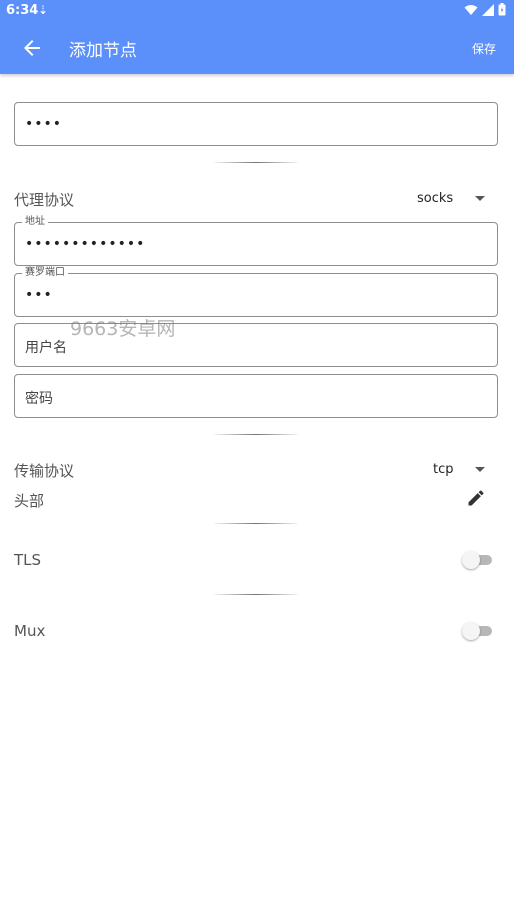  Describe the element at coordinates (476, 498) in the screenshot. I see `pencil-edit-icon` at that location.